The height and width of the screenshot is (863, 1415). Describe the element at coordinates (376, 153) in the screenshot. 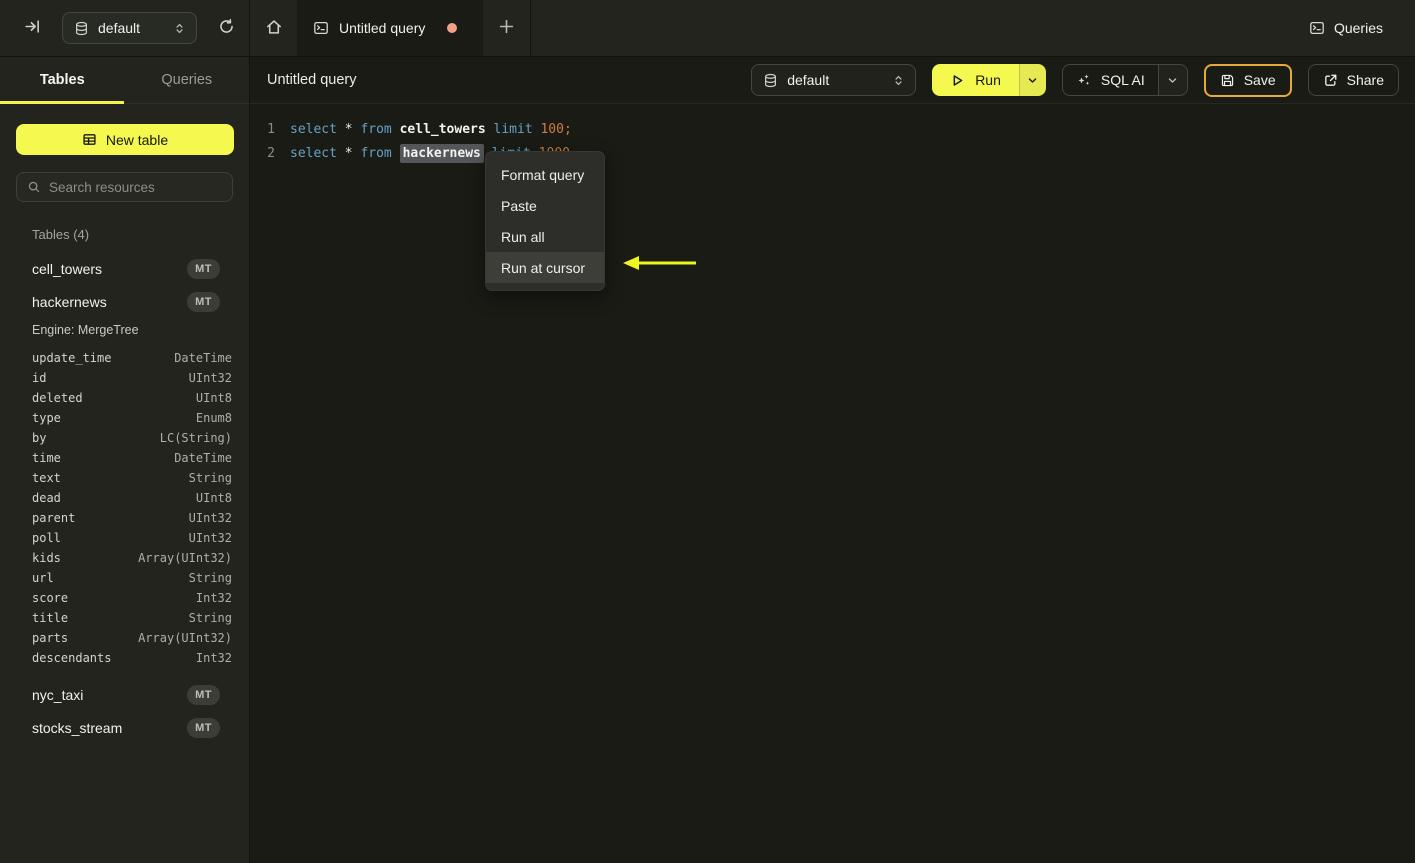

I see `code-token: from` at that location.